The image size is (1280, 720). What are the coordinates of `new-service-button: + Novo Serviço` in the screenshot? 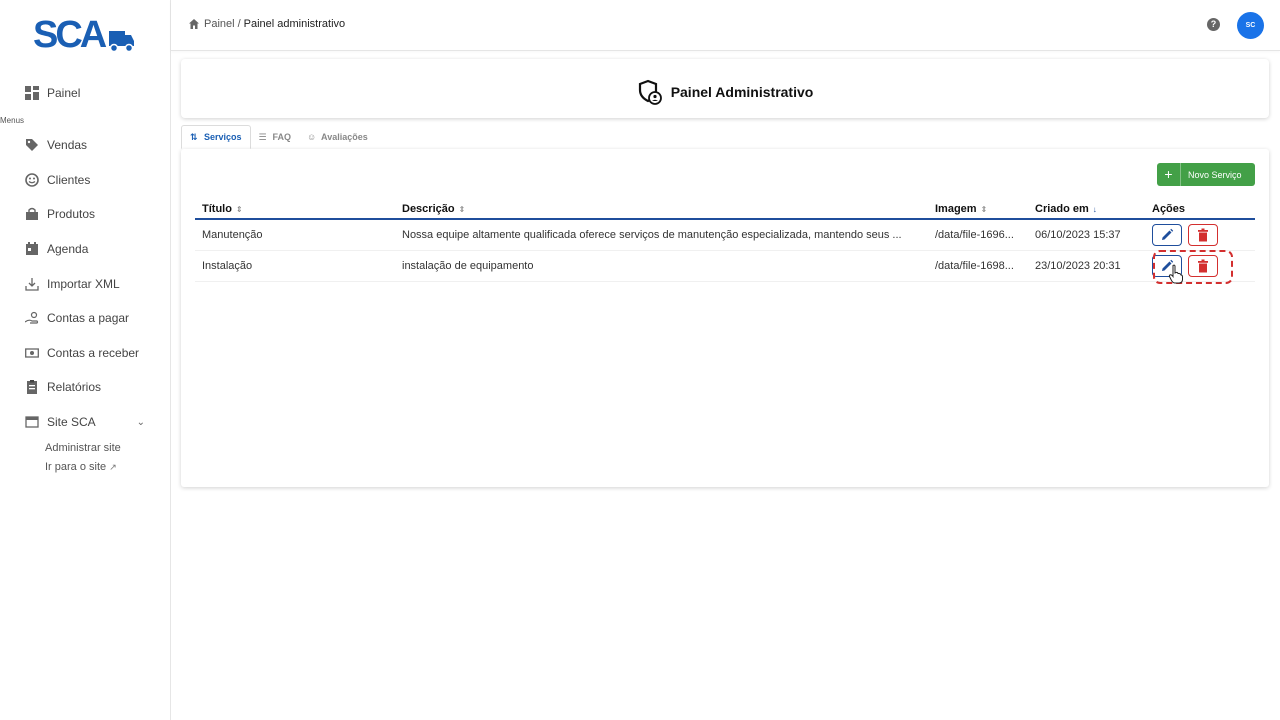 It's located at (1206, 174).